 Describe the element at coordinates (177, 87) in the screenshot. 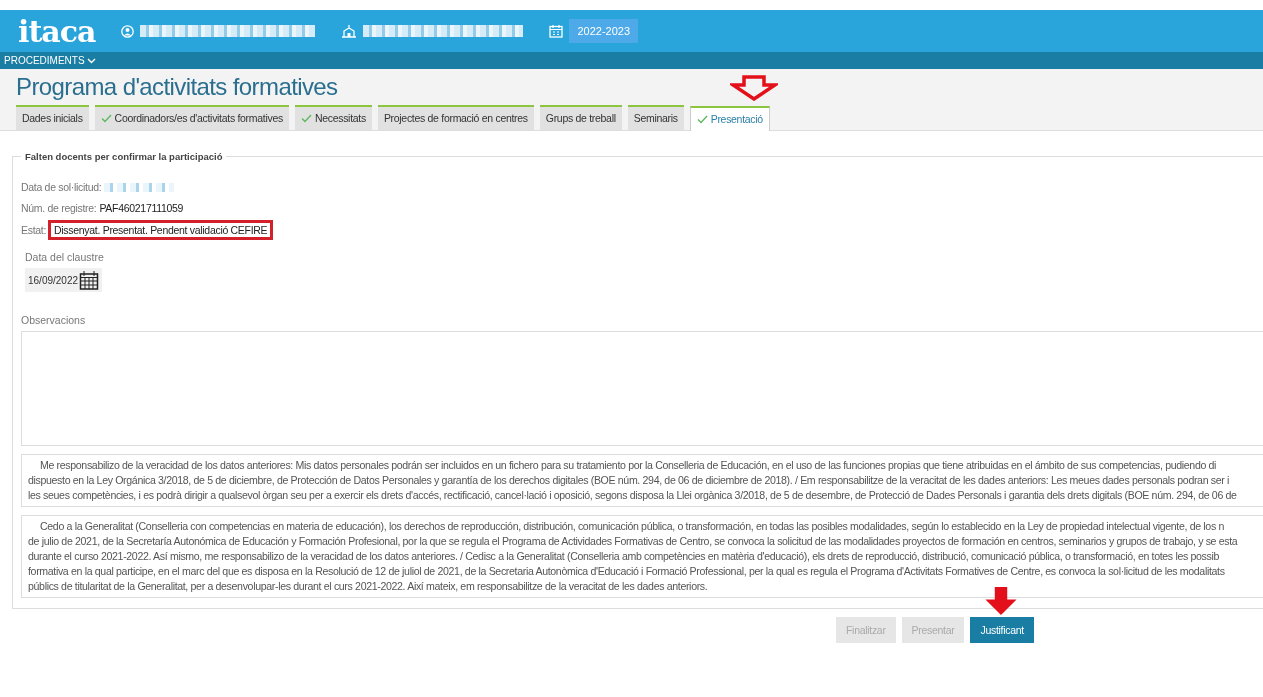

I see `page-title: Programa d'activitats formatives` at that location.